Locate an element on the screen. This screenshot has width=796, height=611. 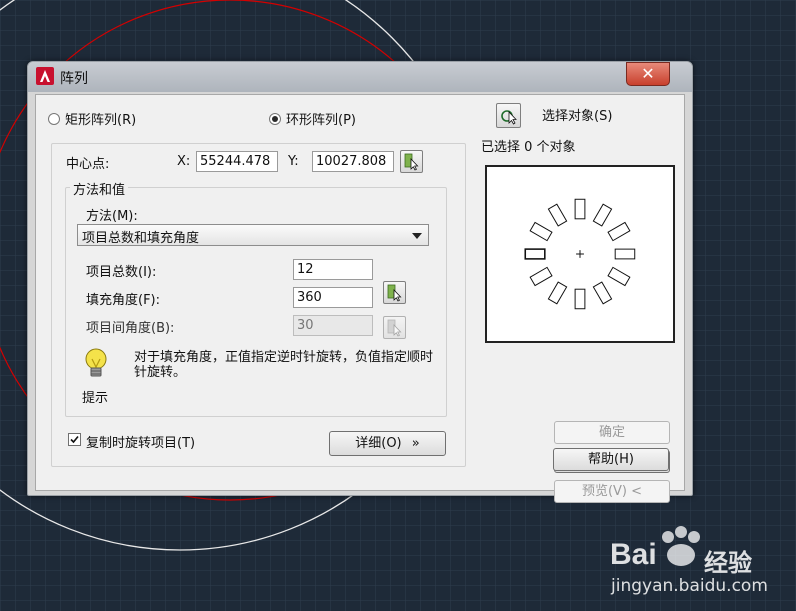
watermark-brand2: 经验 is located at coordinates (728, 563).